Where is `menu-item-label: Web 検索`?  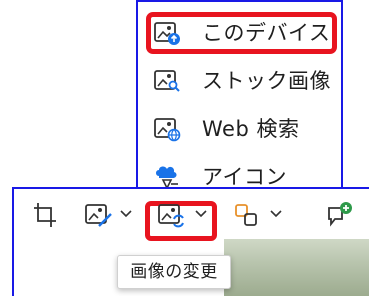 menu-item-label: Web 検索 is located at coordinates (251, 129).